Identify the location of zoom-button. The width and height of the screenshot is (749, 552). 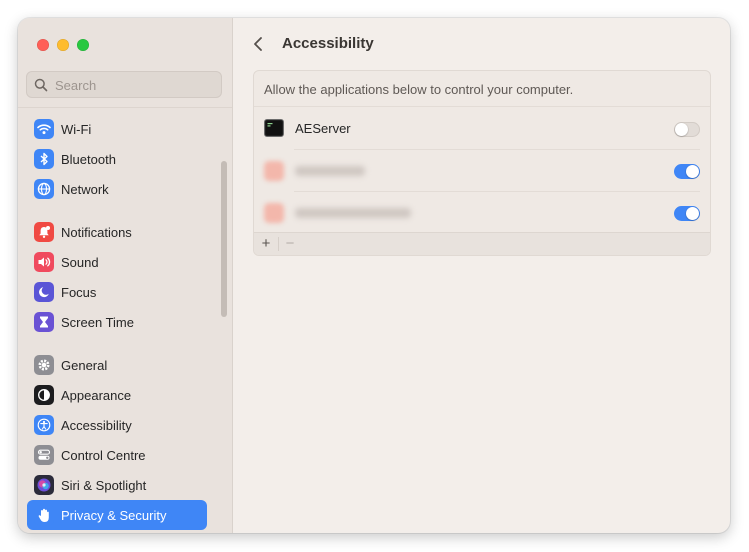
(83, 45).